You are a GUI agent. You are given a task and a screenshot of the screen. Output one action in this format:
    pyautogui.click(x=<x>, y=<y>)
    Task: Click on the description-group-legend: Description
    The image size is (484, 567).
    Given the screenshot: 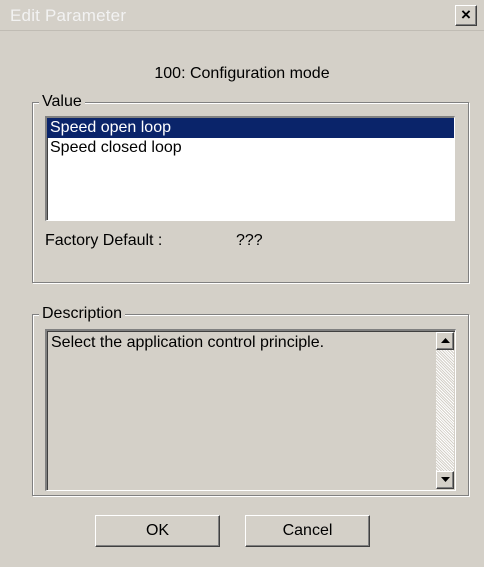 What is the action you would take?
    pyautogui.click(x=82, y=314)
    